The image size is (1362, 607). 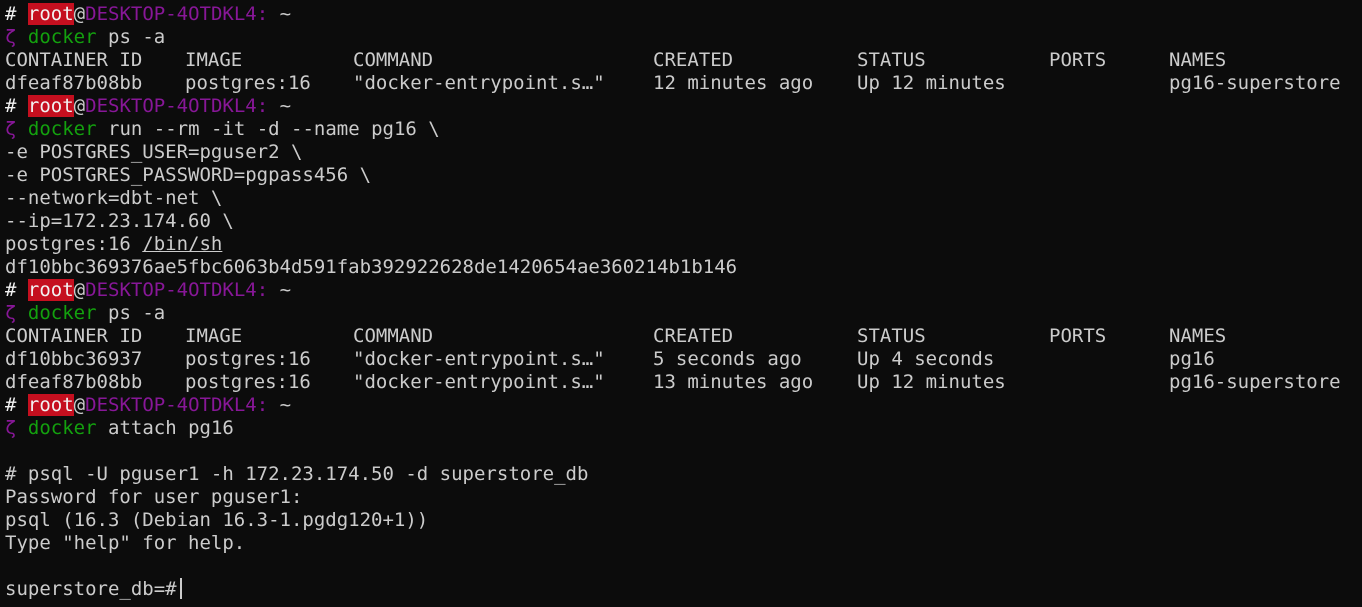 I want to click on ps-cell-created: 5 seconds ago, so click(x=727, y=359).